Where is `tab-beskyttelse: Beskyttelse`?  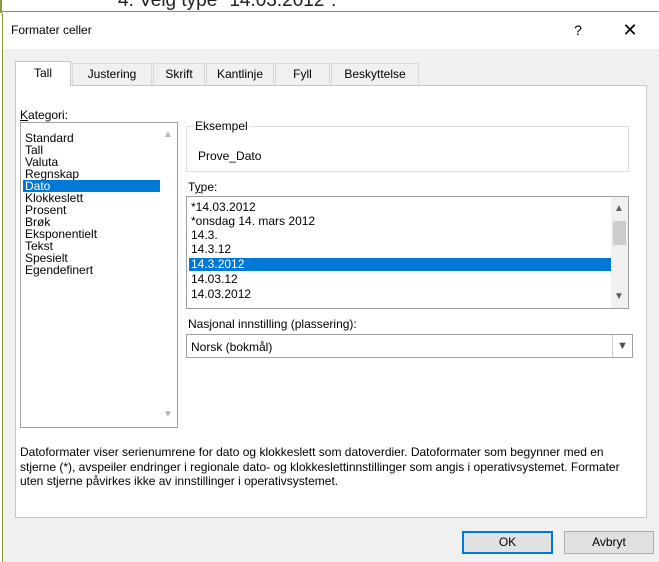 tab-beskyttelse: Beskyttelse is located at coordinates (375, 74).